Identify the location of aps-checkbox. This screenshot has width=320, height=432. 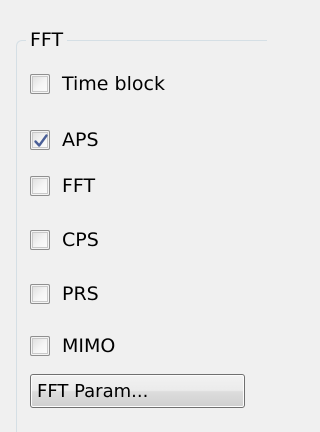
(40, 140).